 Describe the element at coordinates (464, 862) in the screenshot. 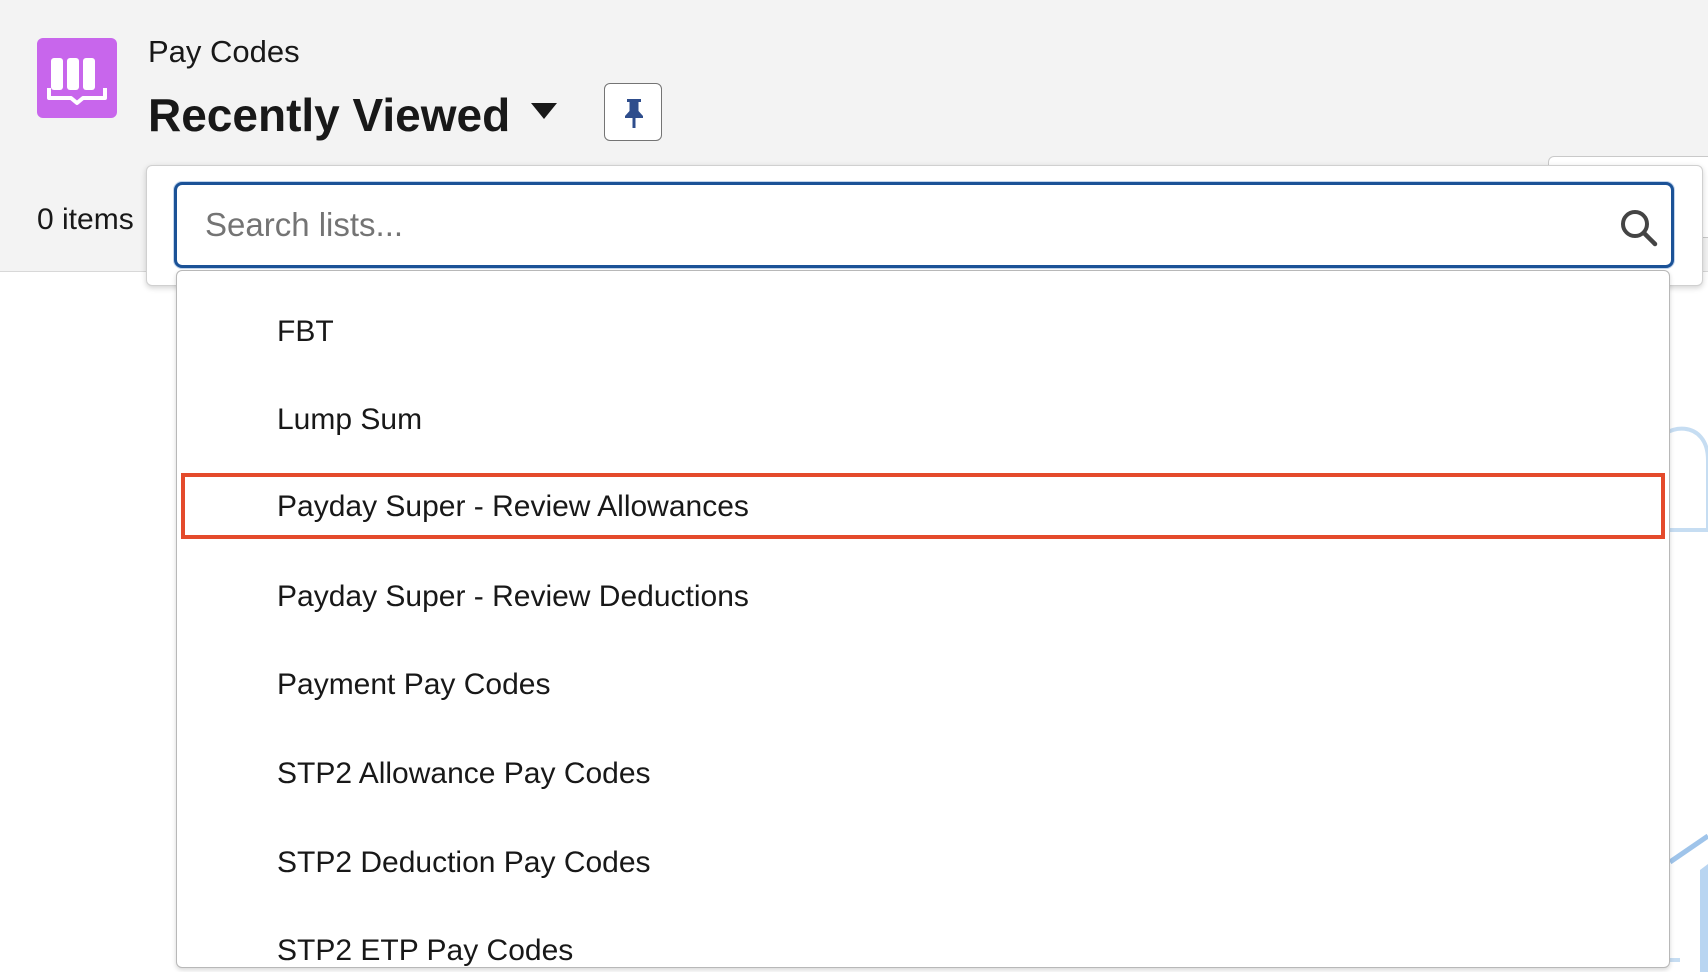

I see `list-option-label: STP2 Deduction Pay Codes` at that location.